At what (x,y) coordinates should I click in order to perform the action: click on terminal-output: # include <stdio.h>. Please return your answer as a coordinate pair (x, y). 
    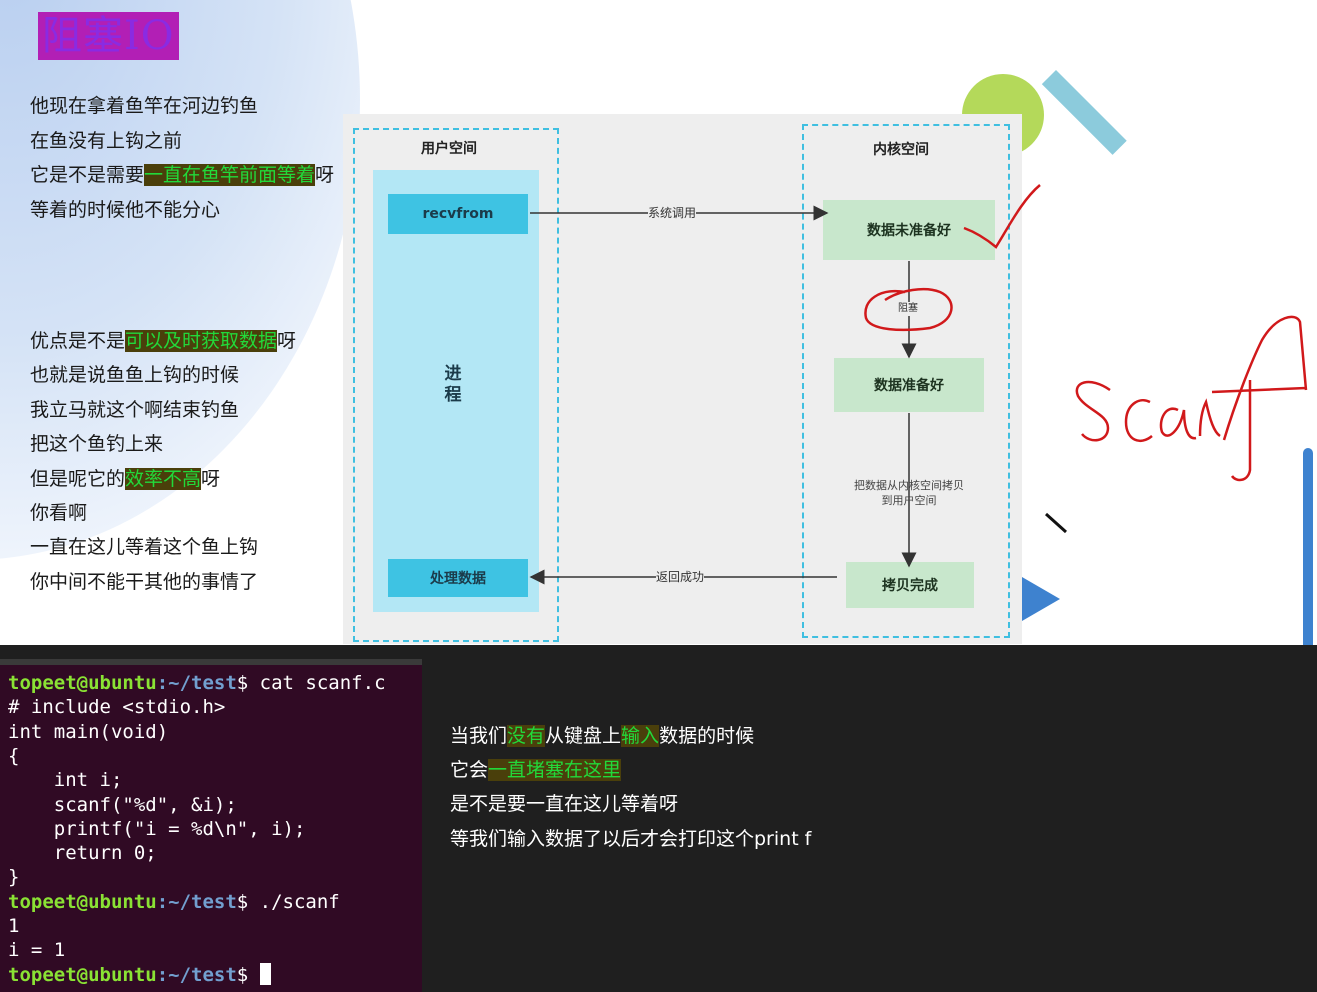
    Looking at the image, I should click on (117, 707).